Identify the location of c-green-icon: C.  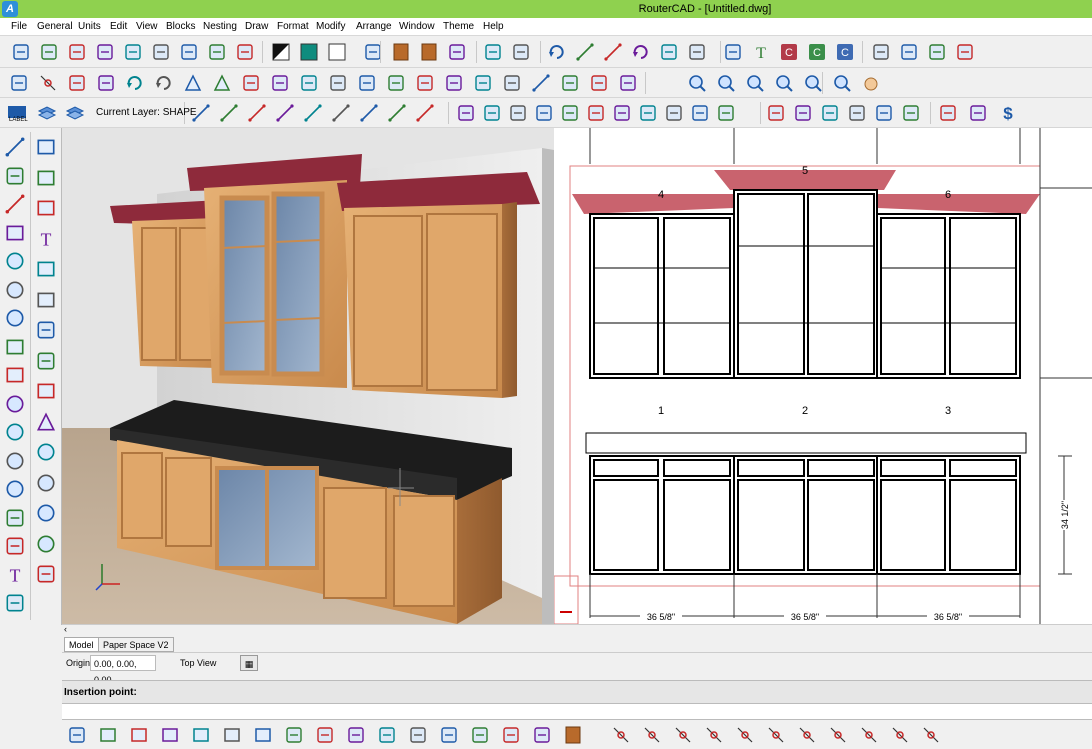
(817, 52).